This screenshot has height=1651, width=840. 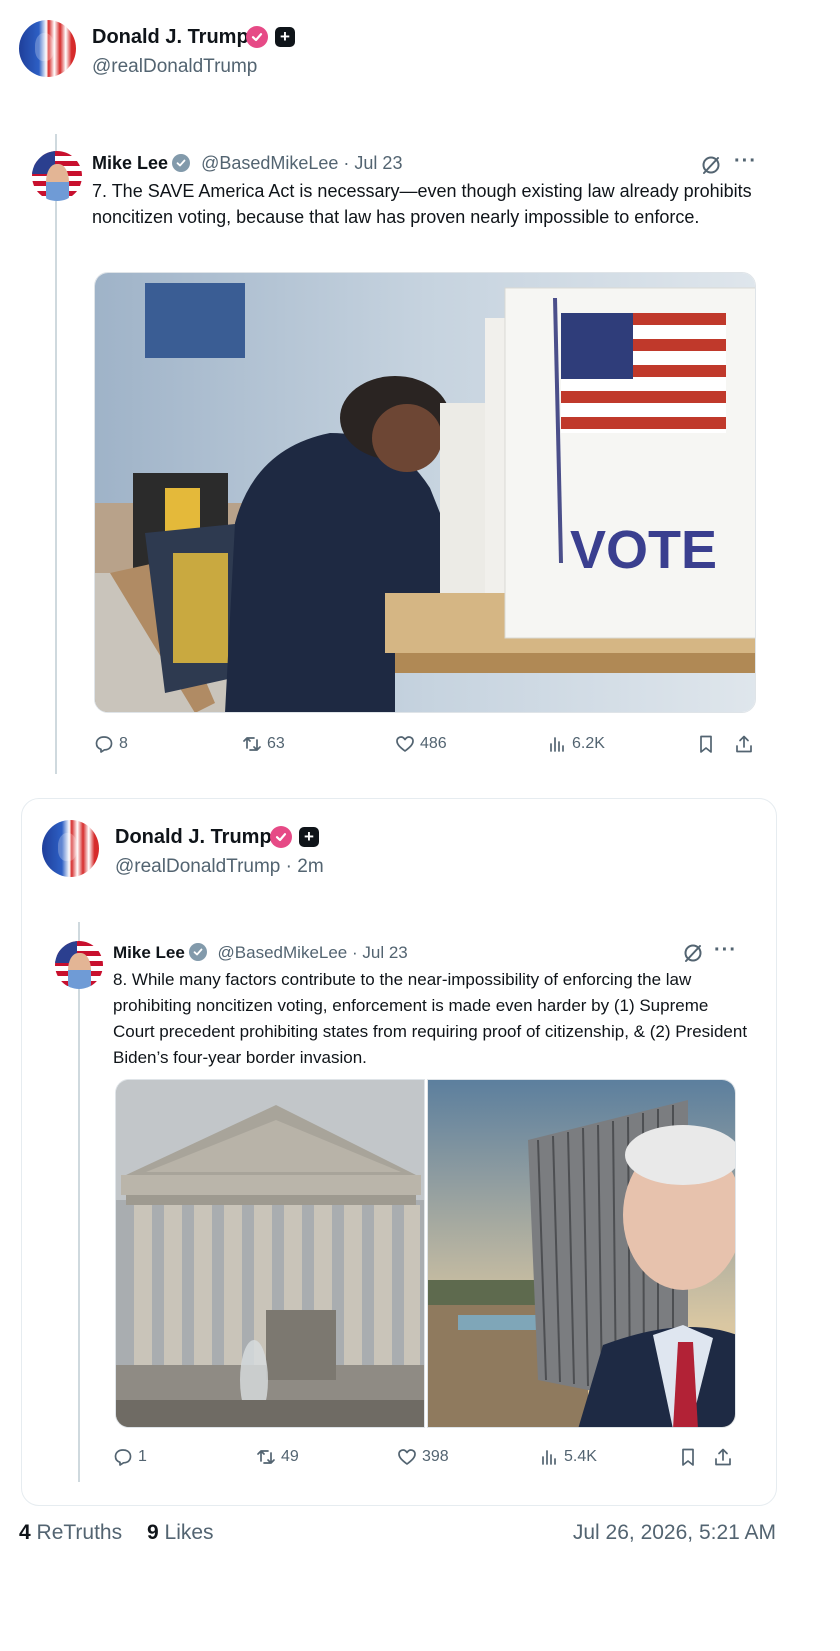 What do you see at coordinates (435, 1456) in the screenshot?
I see `like-count: 398` at bounding box center [435, 1456].